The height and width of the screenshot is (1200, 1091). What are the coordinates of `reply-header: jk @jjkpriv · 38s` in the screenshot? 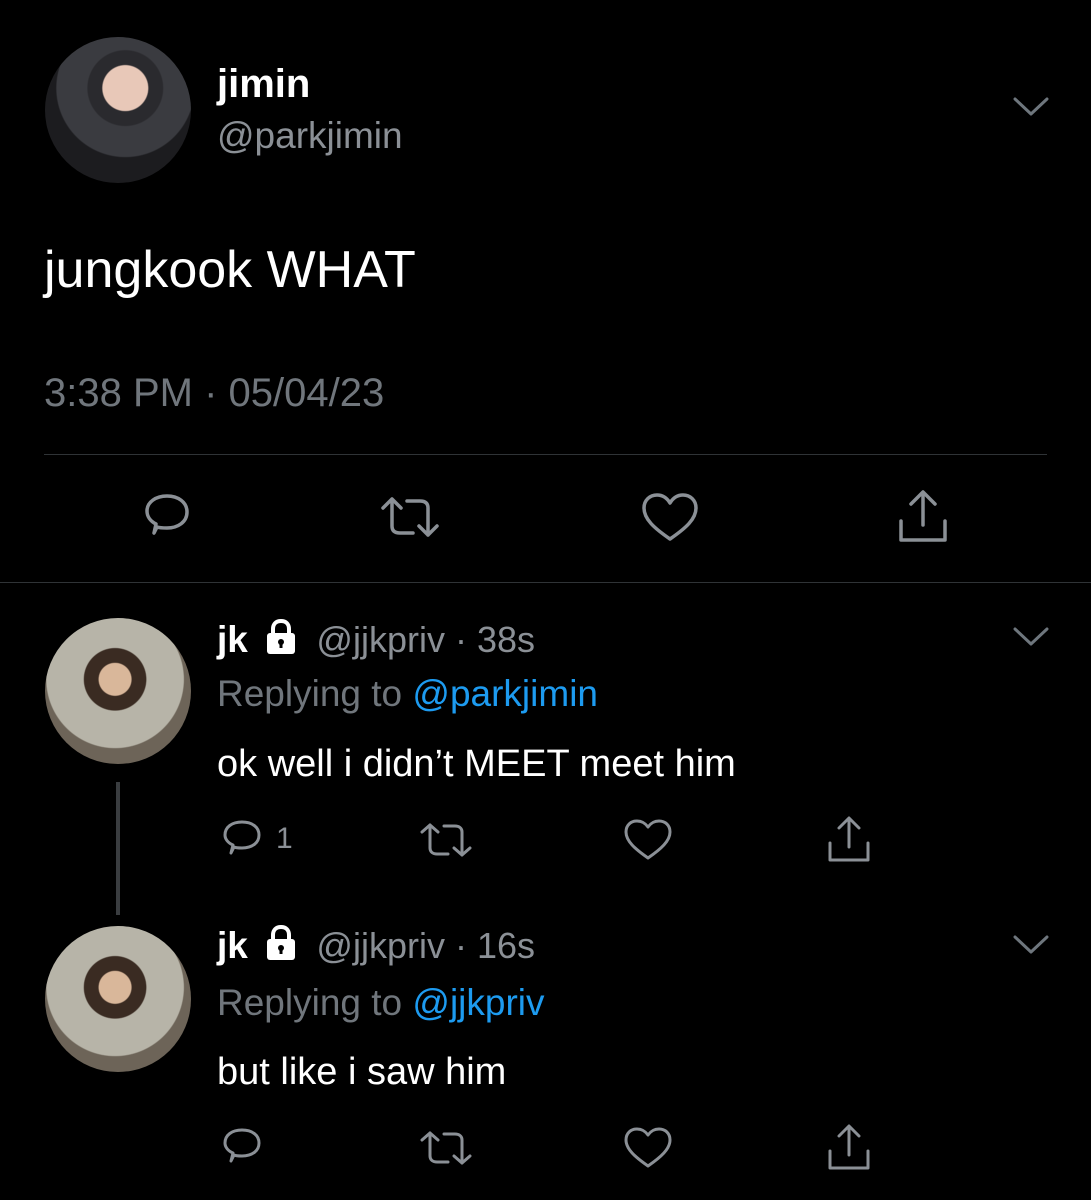 It's located at (376, 639).